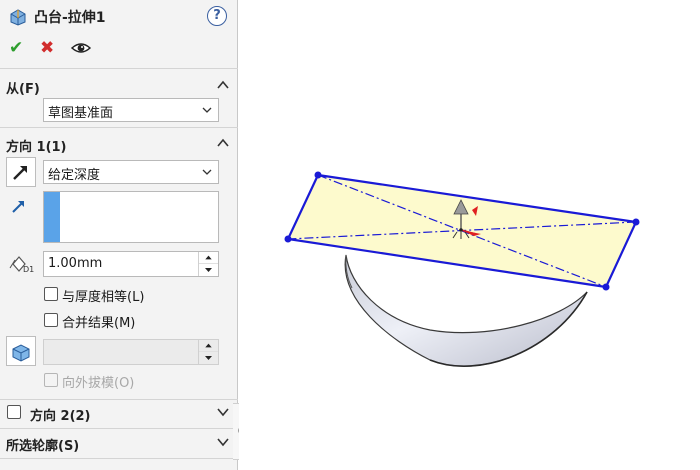 This screenshot has height=470, width=700. I want to click on depth-input: 1.00mm, so click(131, 264).